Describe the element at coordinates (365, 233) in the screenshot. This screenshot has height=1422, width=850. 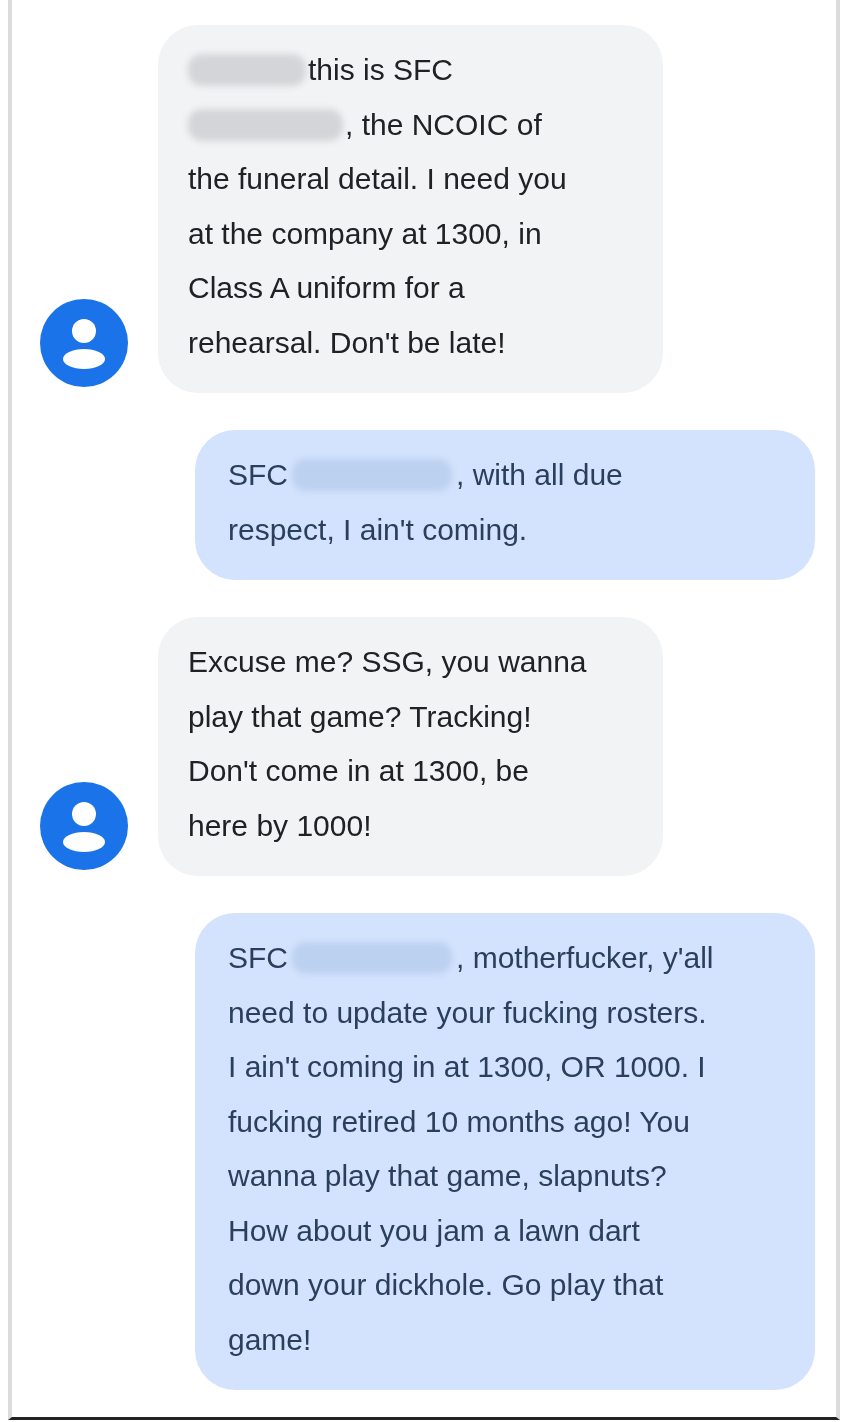
I see `message-text: at the company at 1300, in` at that location.